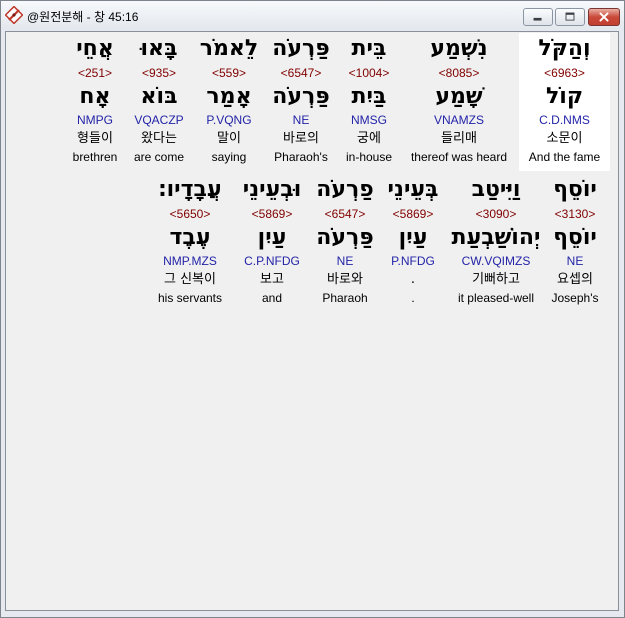 This screenshot has height=618, width=625. I want to click on english-gloss: brethren, so click(95, 157).